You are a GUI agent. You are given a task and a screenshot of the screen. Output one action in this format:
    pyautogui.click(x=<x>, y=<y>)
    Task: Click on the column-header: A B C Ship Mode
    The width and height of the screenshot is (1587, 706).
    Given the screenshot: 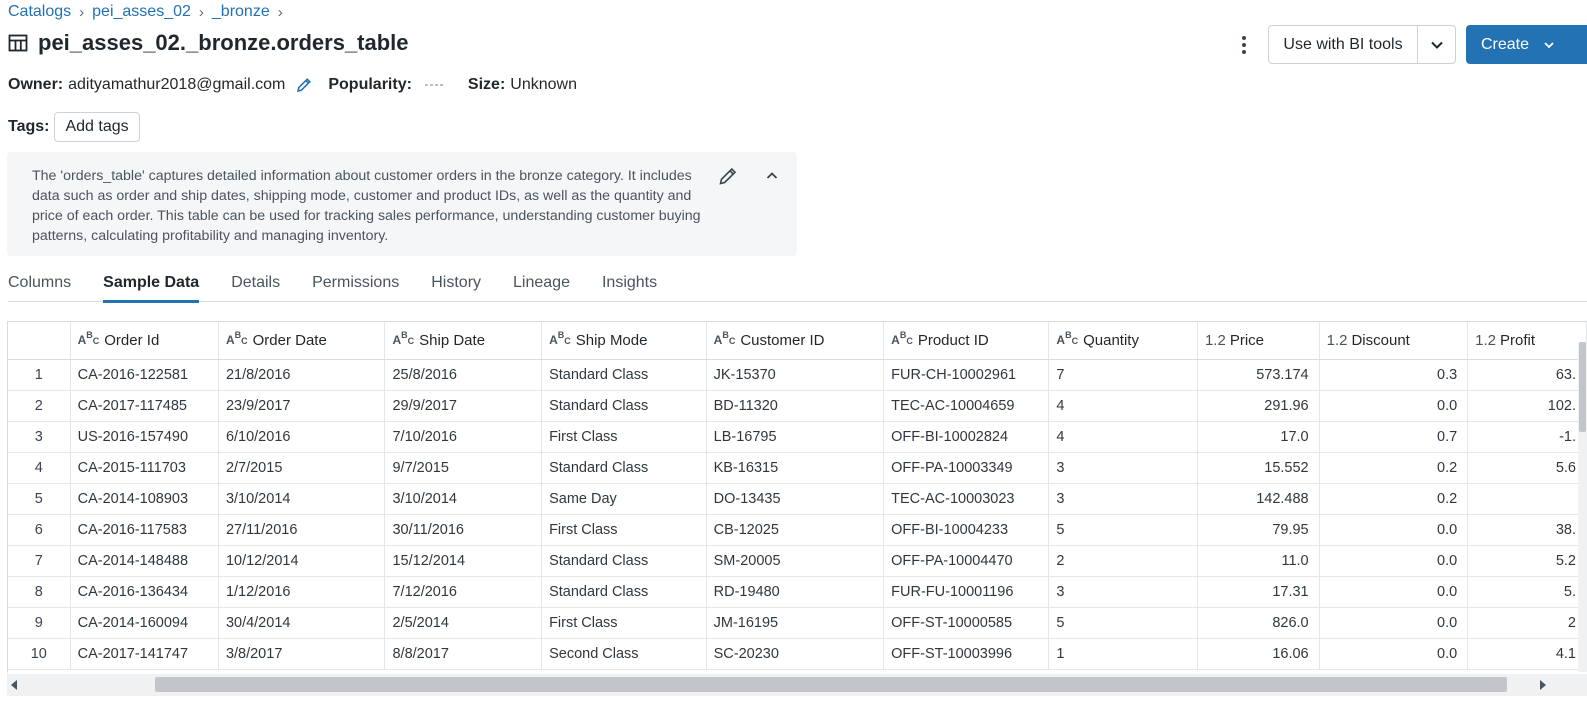 What is the action you would take?
    pyautogui.click(x=624, y=341)
    